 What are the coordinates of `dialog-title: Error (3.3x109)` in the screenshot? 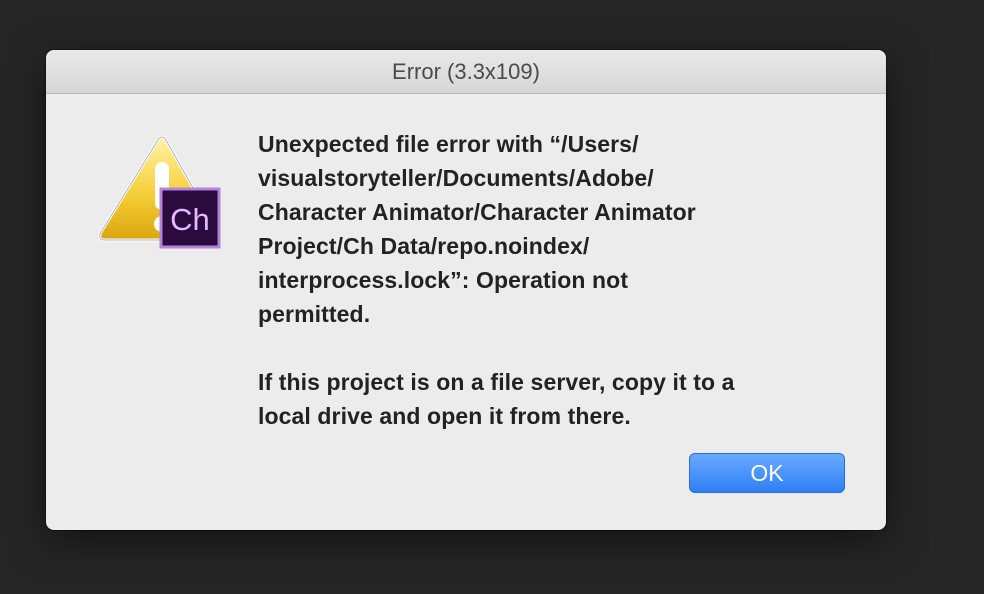 It's located at (466, 71).